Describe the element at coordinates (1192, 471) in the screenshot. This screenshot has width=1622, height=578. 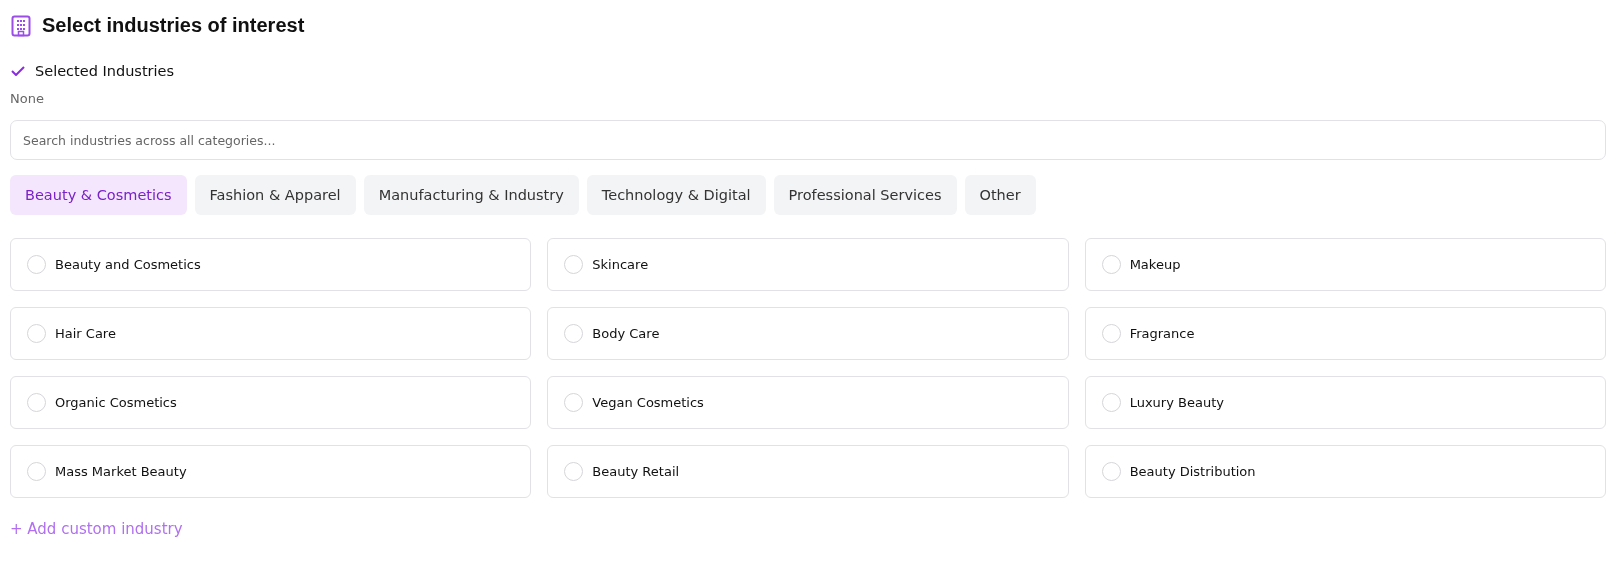
I see `option-label: Beauty Distribution` at that location.